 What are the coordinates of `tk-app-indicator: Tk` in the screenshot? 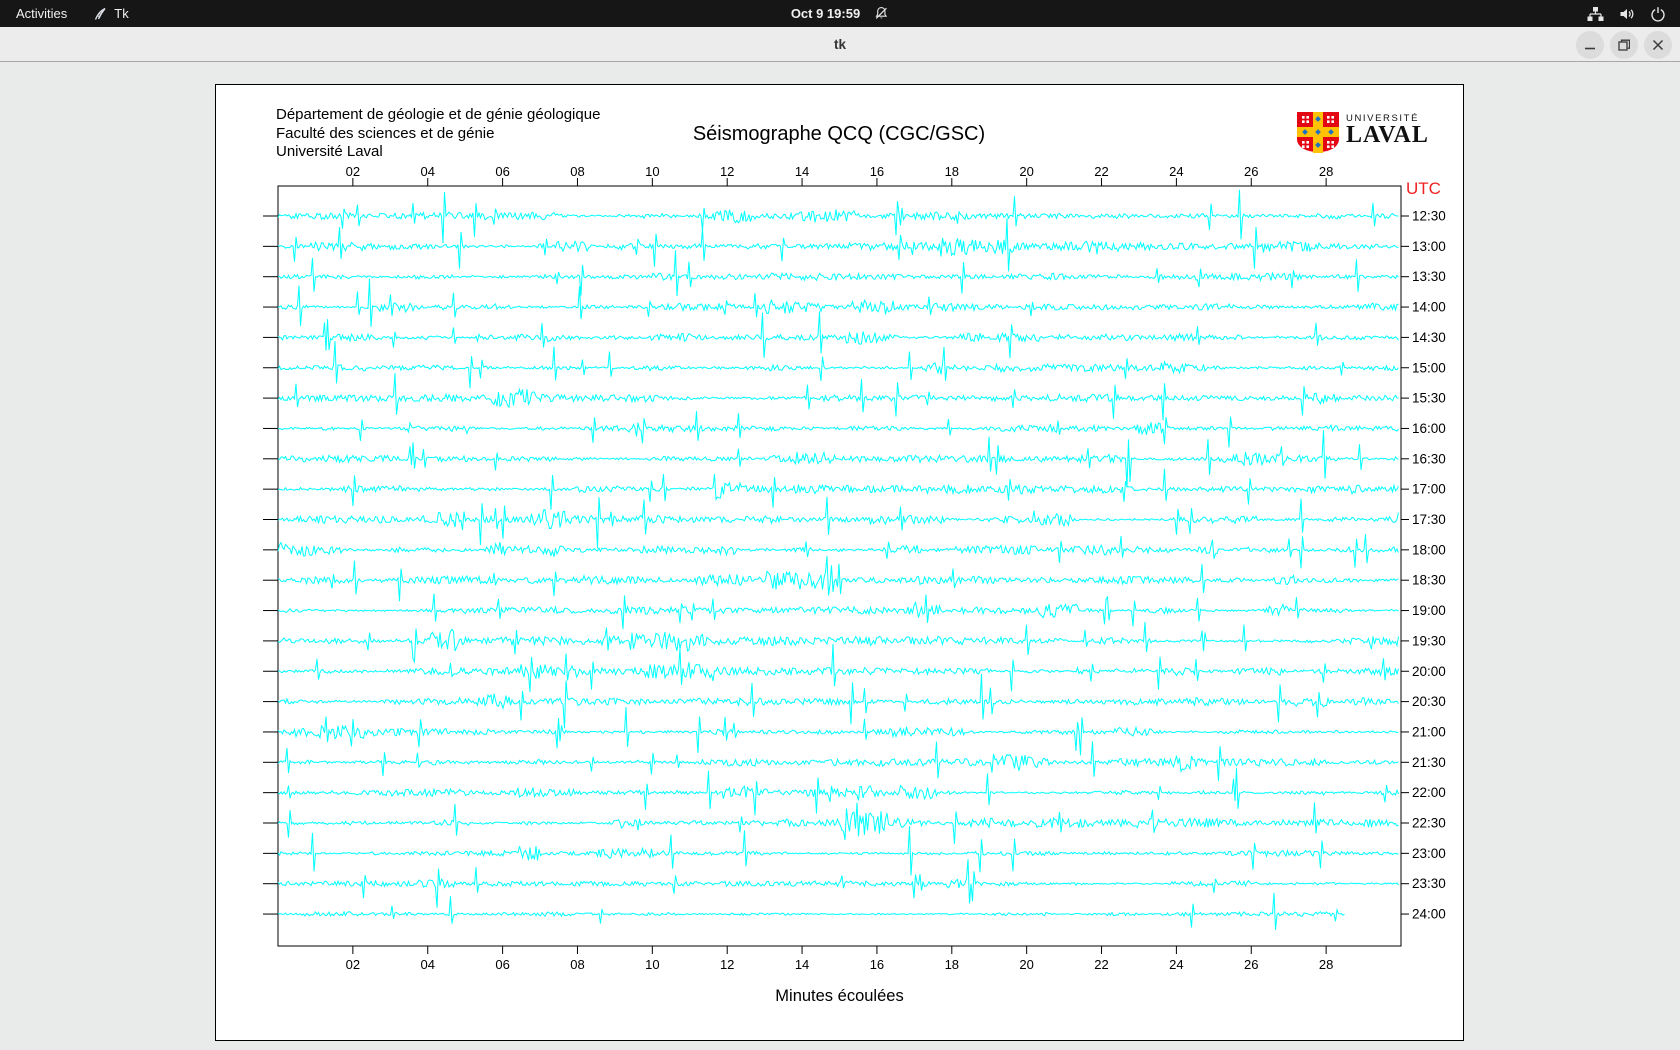 It's located at (111, 13).